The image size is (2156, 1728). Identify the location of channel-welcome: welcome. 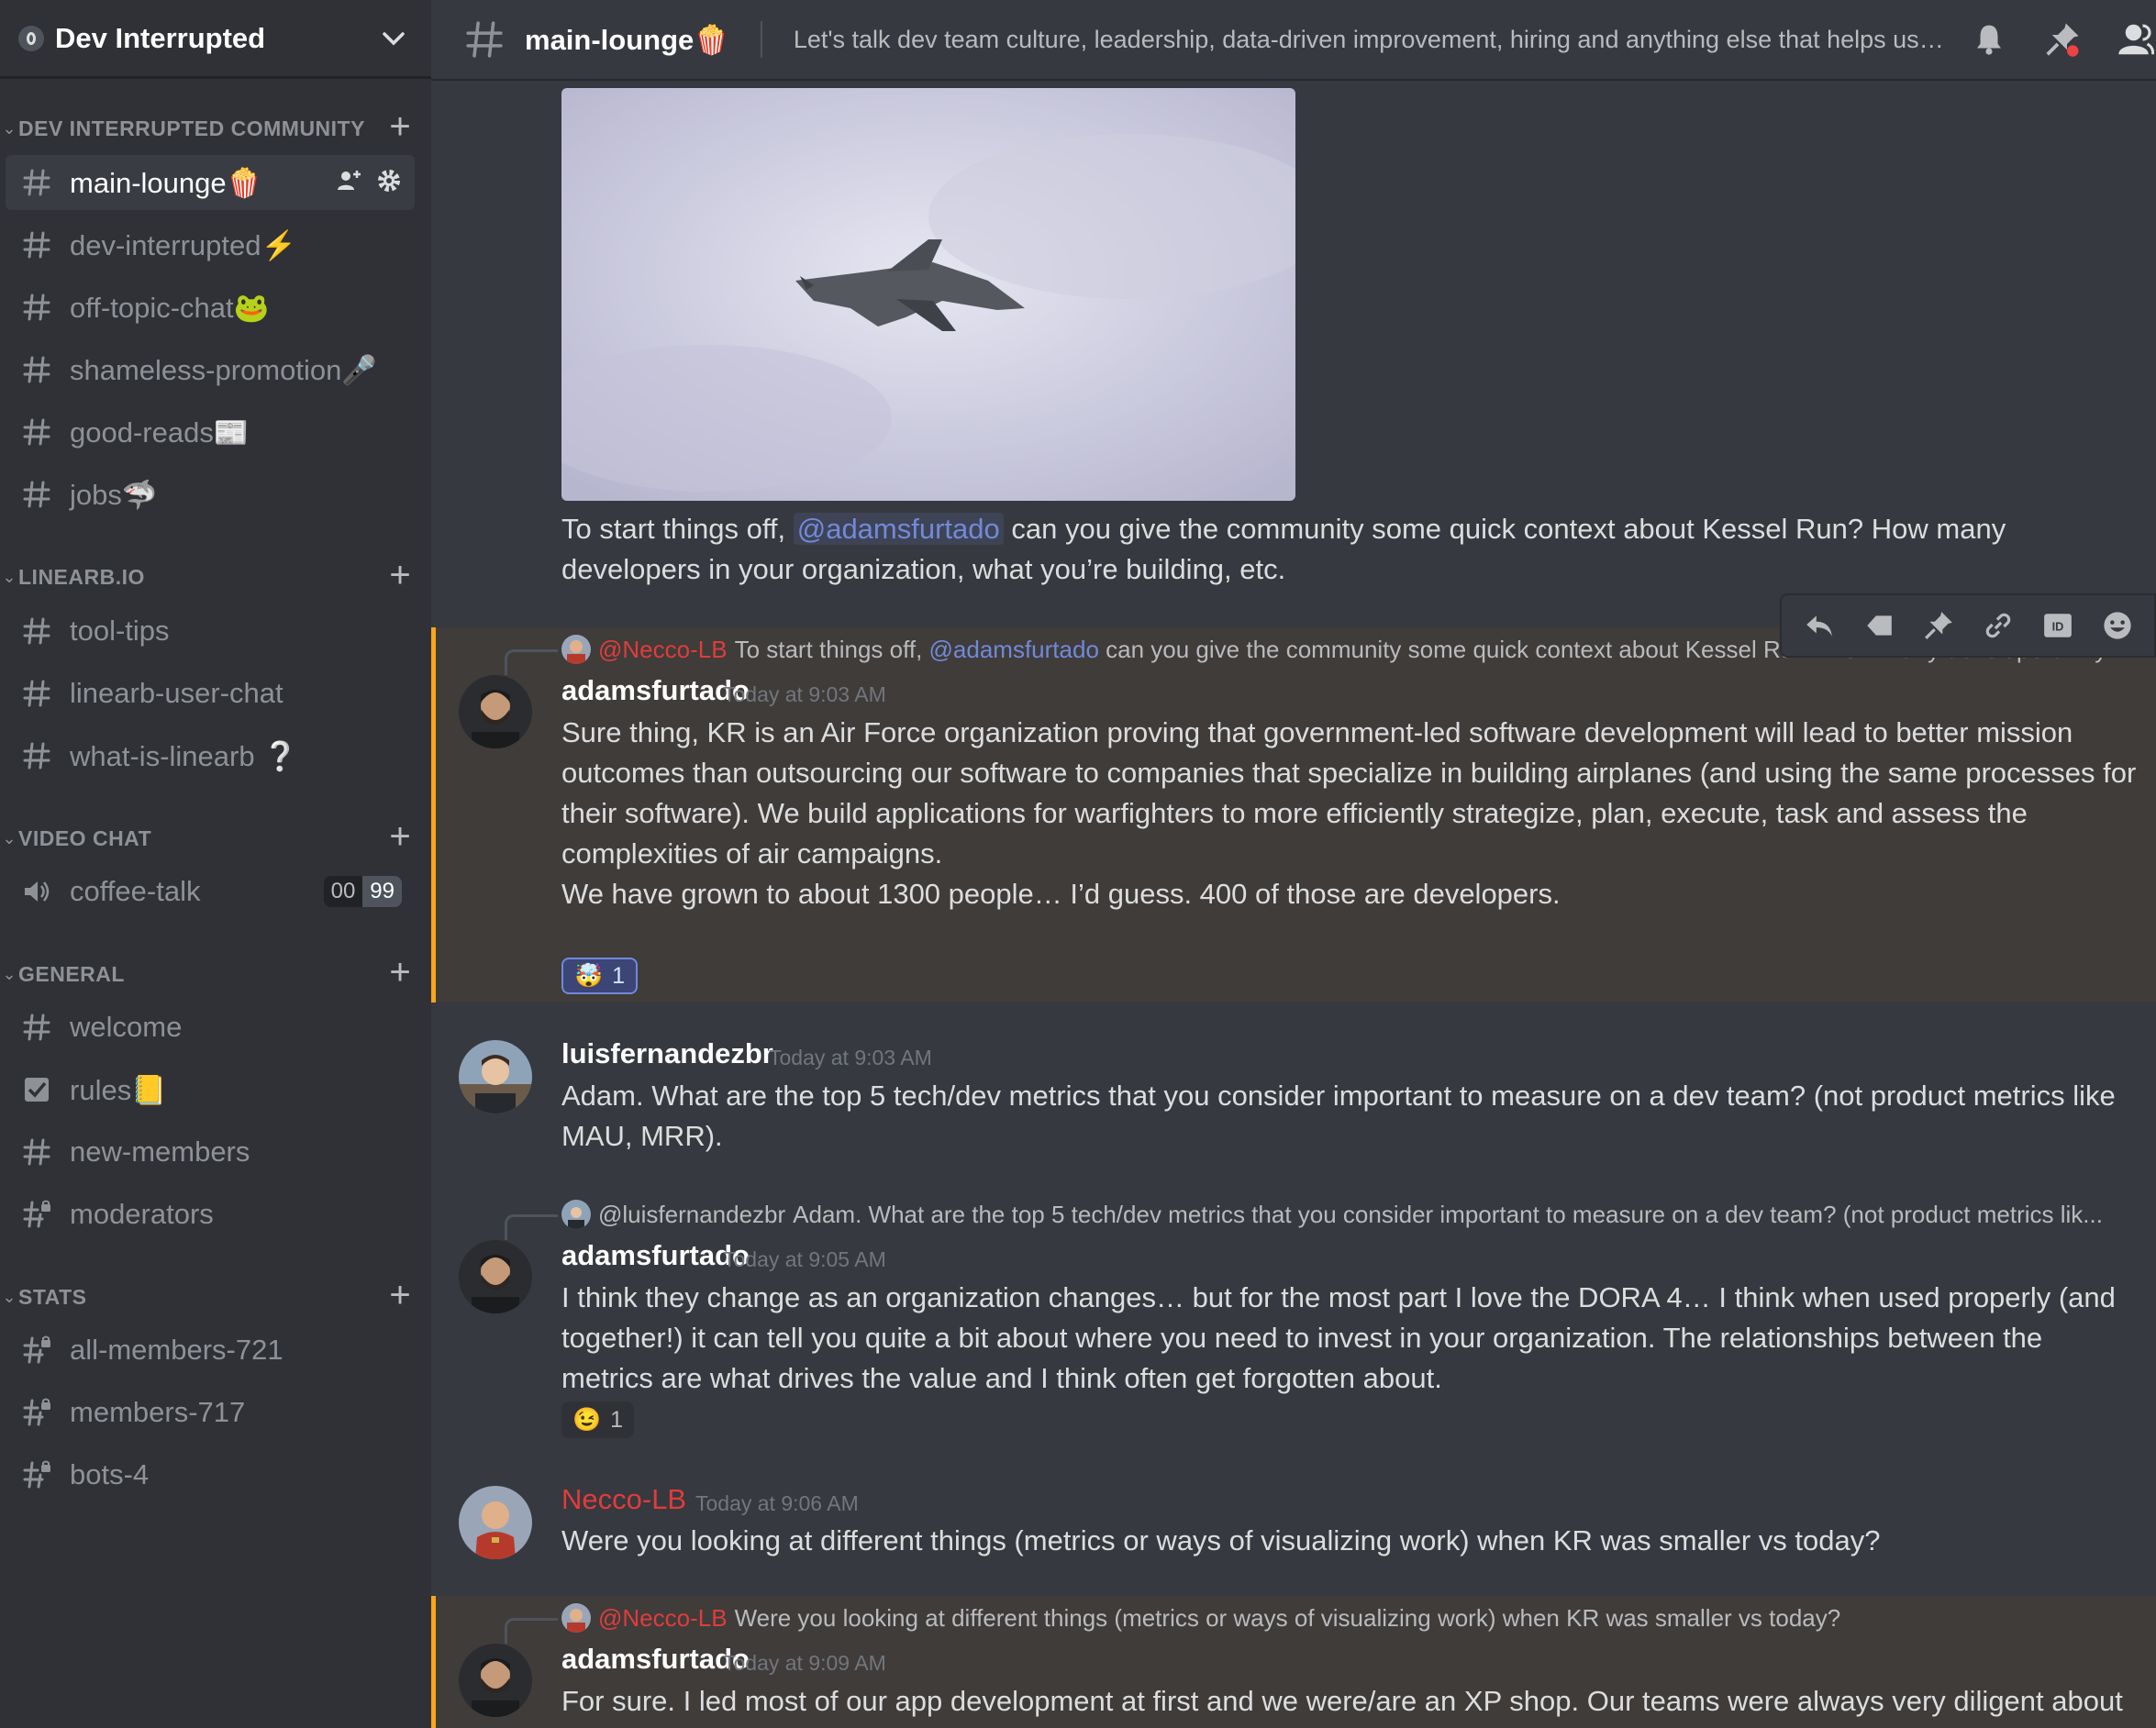
(211, 1027).